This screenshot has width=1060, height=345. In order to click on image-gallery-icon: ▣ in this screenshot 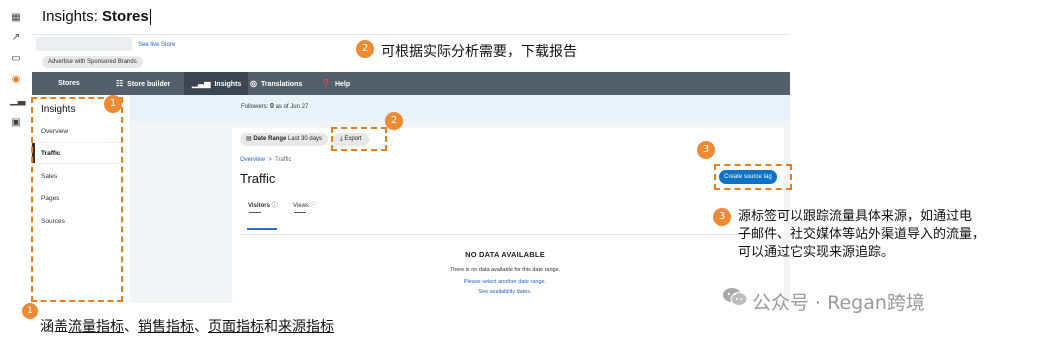, I will do `click(16, 123)`.